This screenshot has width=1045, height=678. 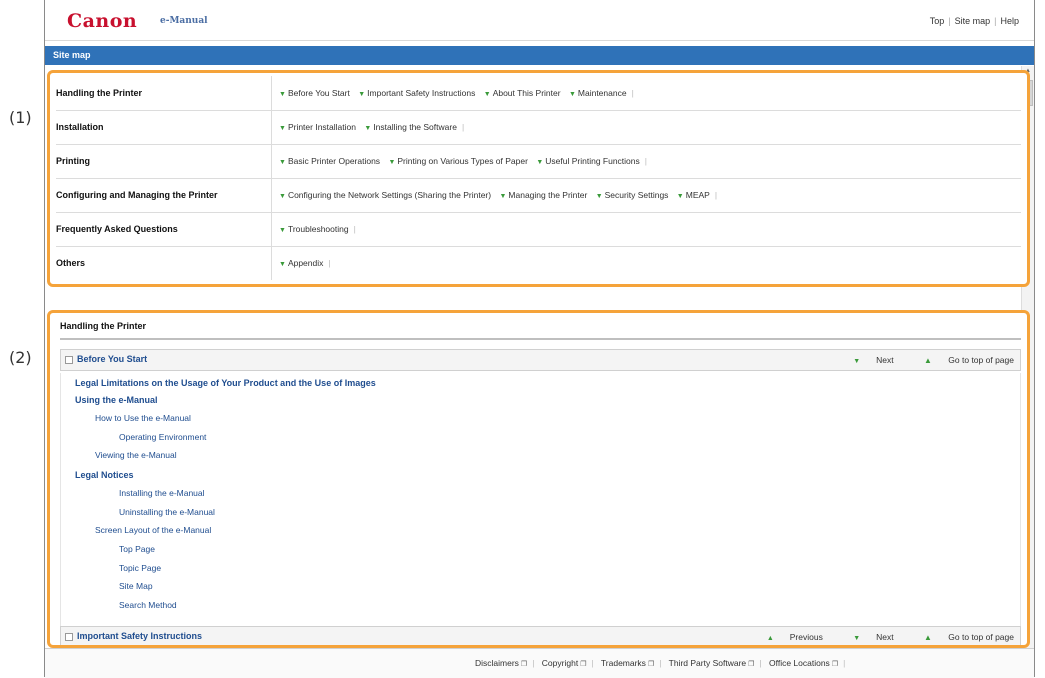 What do you see at coordinates (140, 568) in the screenshot?
I see `tree-item: Topic Page` at bounding box center [140, 568].